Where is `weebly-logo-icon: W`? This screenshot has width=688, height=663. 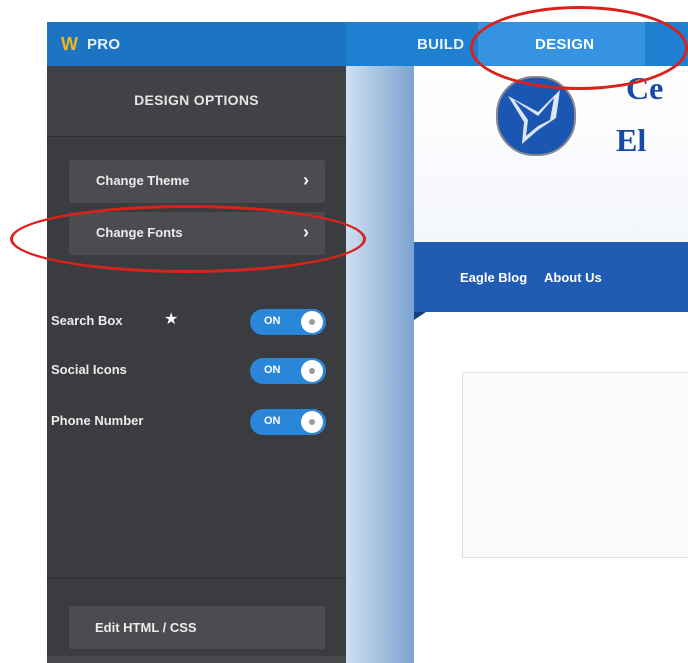
weebly-logo-icon: W is located at coordinates (70, 44).